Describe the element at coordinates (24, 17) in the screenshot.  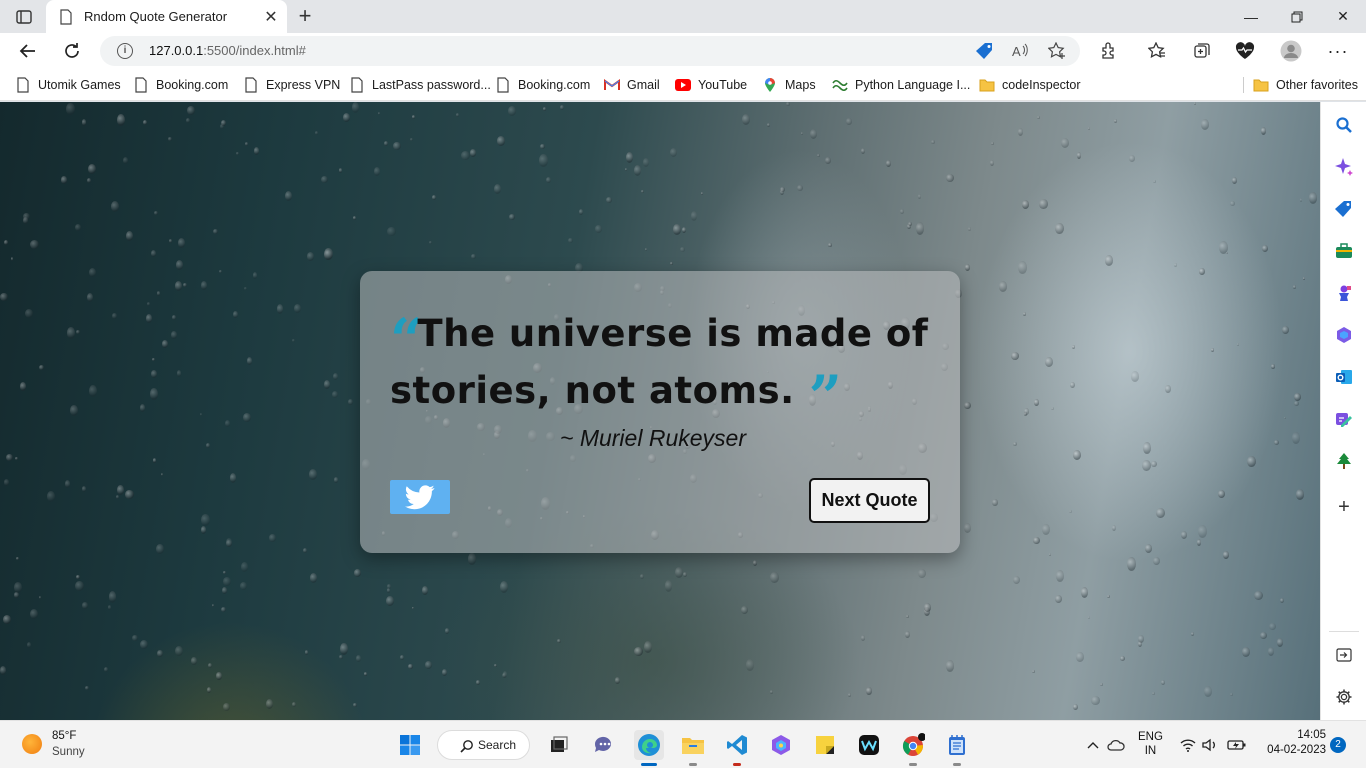
I see `tab-actions-button` at that location.